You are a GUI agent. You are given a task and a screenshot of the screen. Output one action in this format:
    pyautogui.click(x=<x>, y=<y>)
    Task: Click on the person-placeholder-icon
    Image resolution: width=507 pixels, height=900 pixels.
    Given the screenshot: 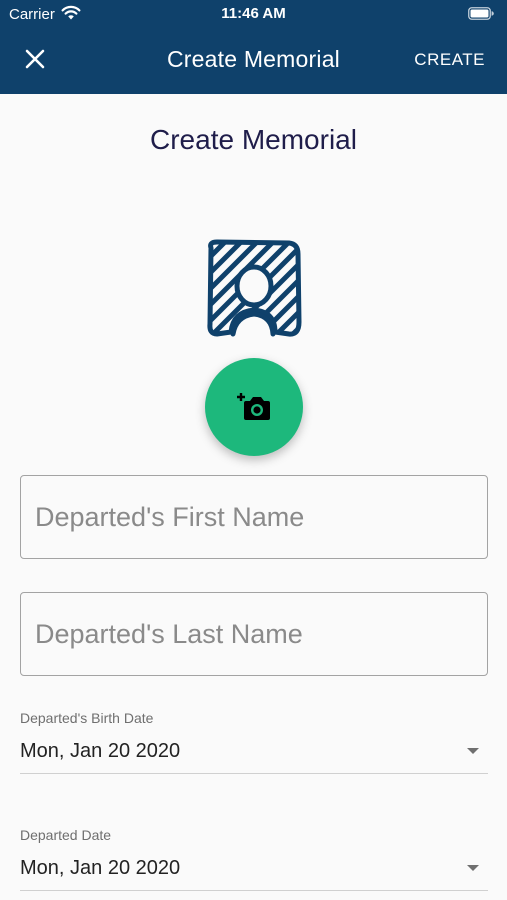 What is the action you would take?
    pyautogui.click(x=254, y=290)
    